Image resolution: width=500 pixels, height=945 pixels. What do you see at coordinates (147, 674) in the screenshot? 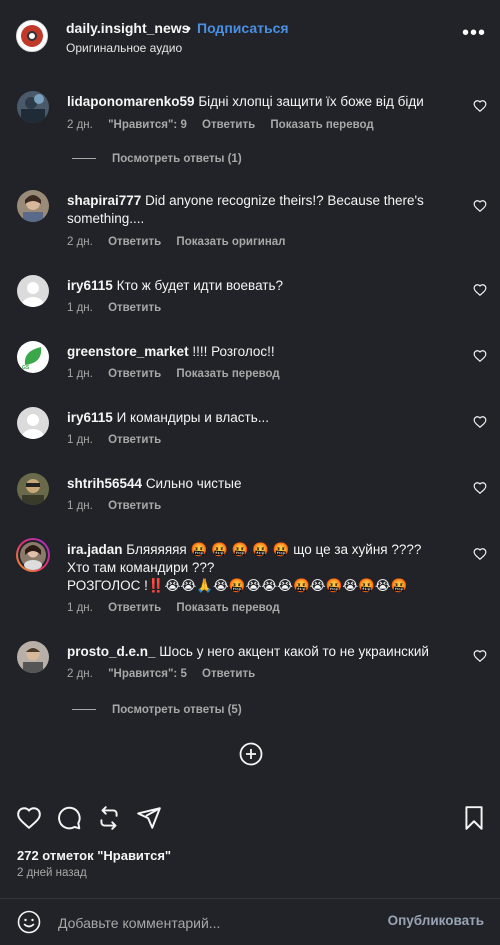
I see `likes-count: "Нравится": 5` at bounding box center [147, 674].